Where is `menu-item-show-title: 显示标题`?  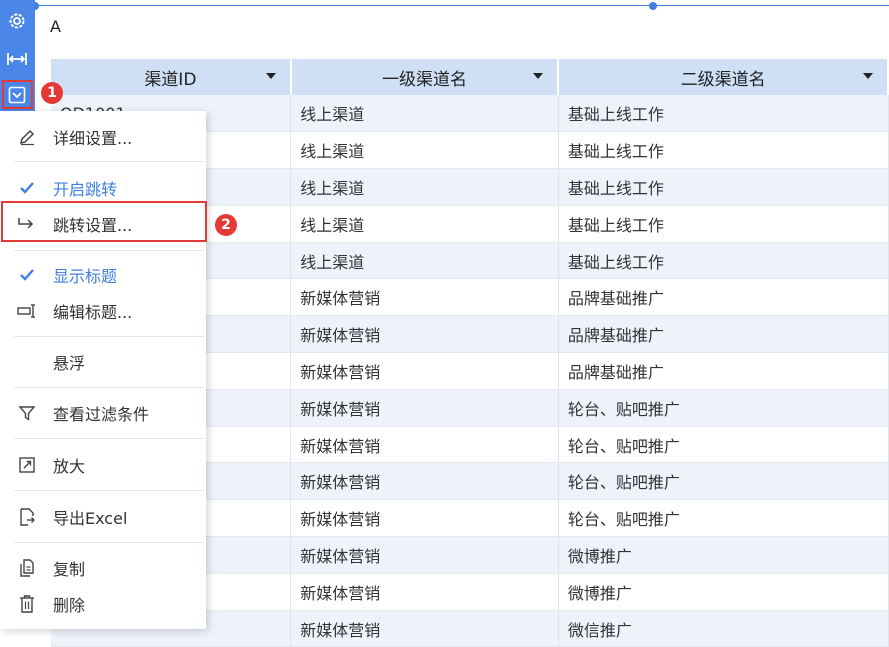
menu-item-show-title: 显示标题 is located at coordinates (103, 275).